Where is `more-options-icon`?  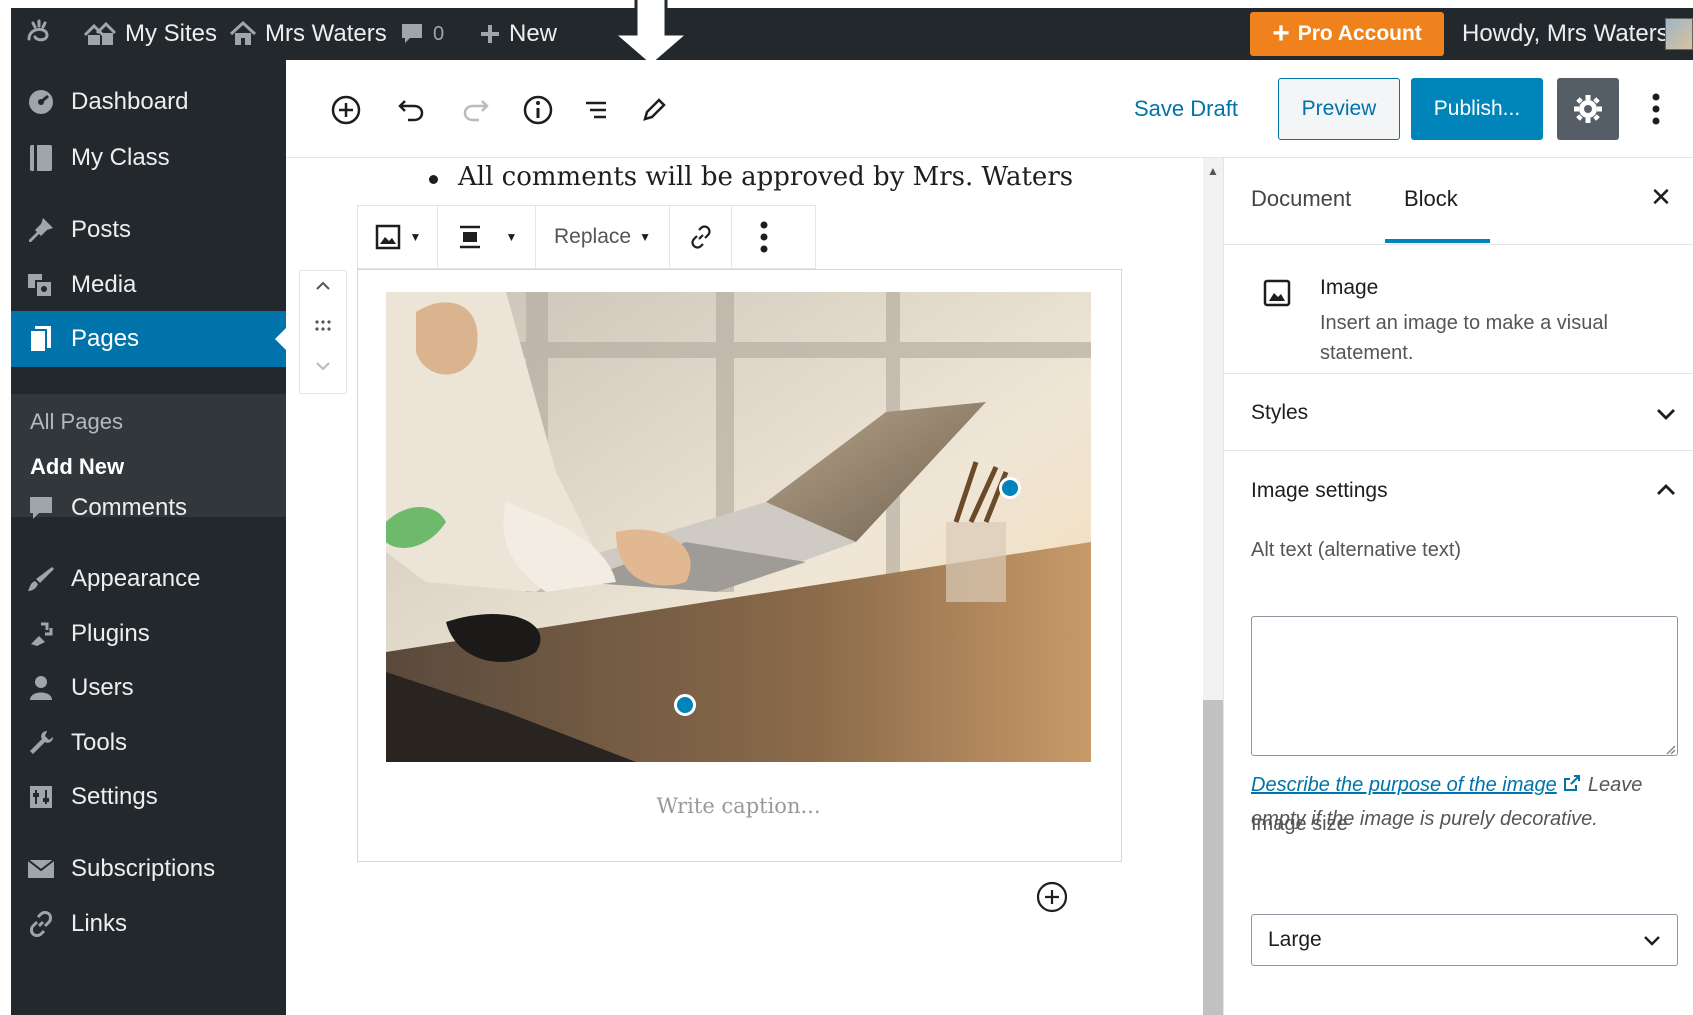
more-options-icon is located at coordinates (1656, 109).